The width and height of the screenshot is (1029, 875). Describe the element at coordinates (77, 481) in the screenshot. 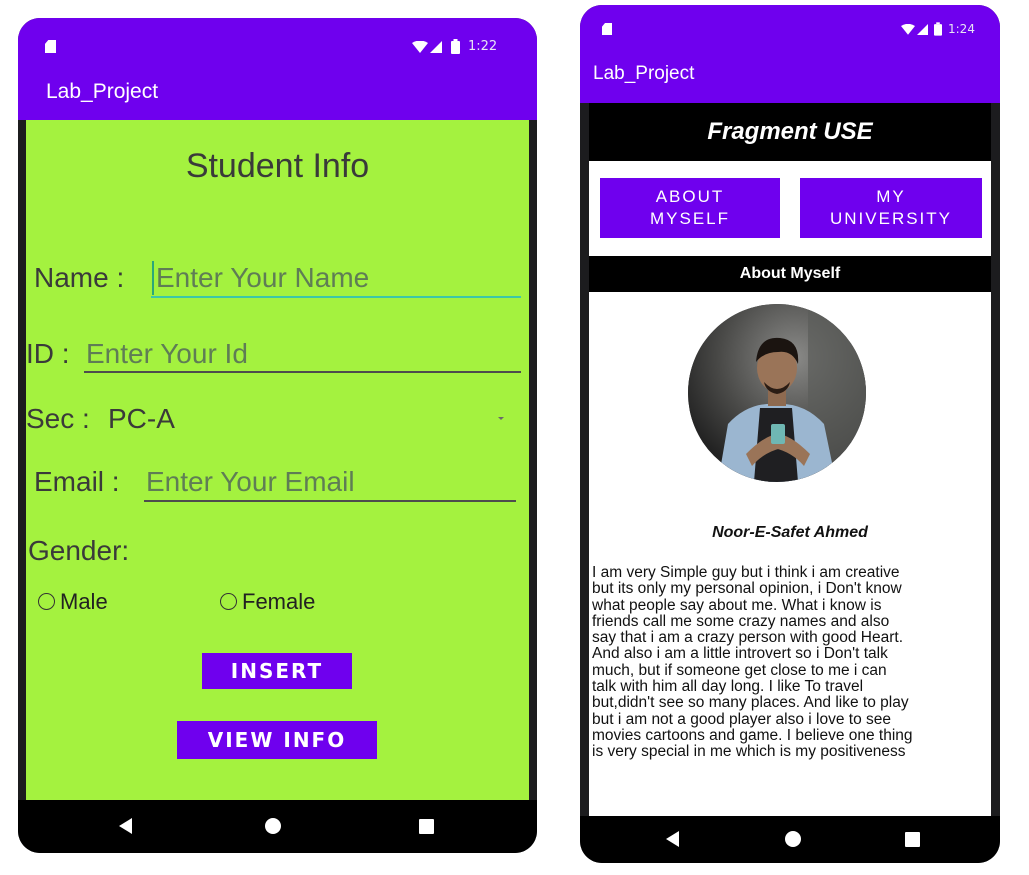

I see `email-label: Email :` at that location.